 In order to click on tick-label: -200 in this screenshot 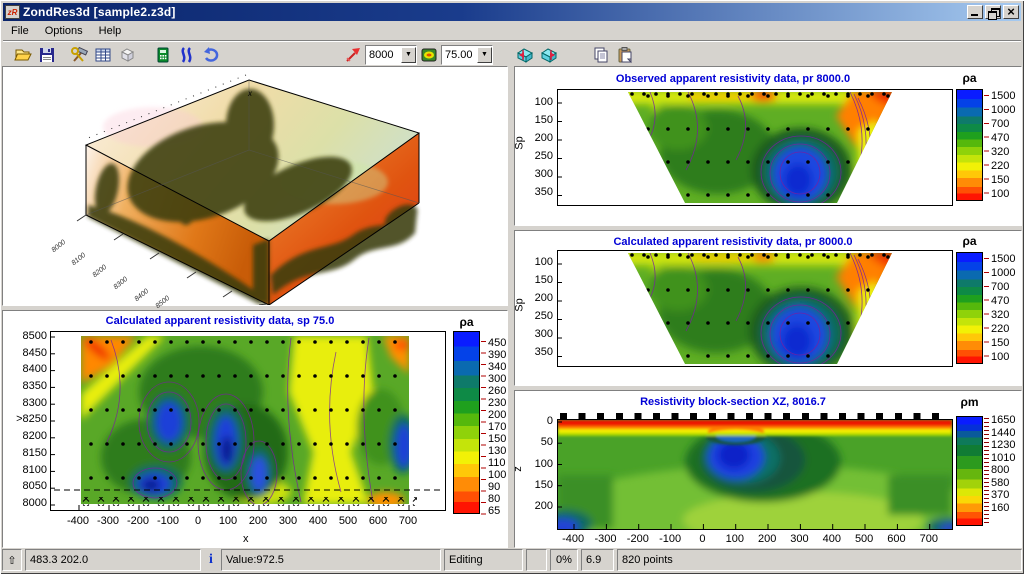, I will do `click(138, 521)`.